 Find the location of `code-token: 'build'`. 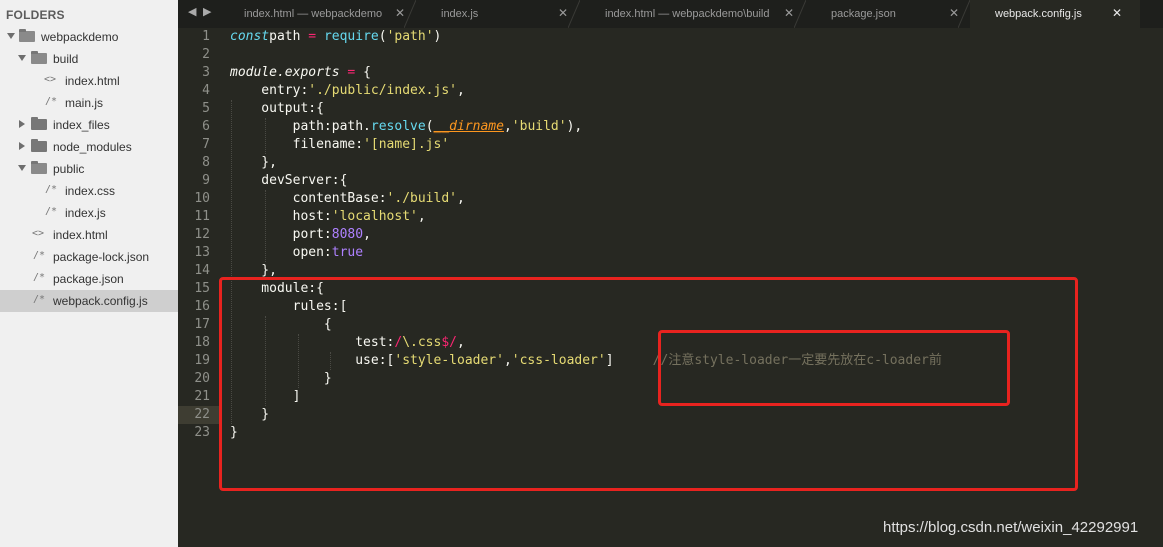

code-token: 'build' is located at coordinates (539, 126).